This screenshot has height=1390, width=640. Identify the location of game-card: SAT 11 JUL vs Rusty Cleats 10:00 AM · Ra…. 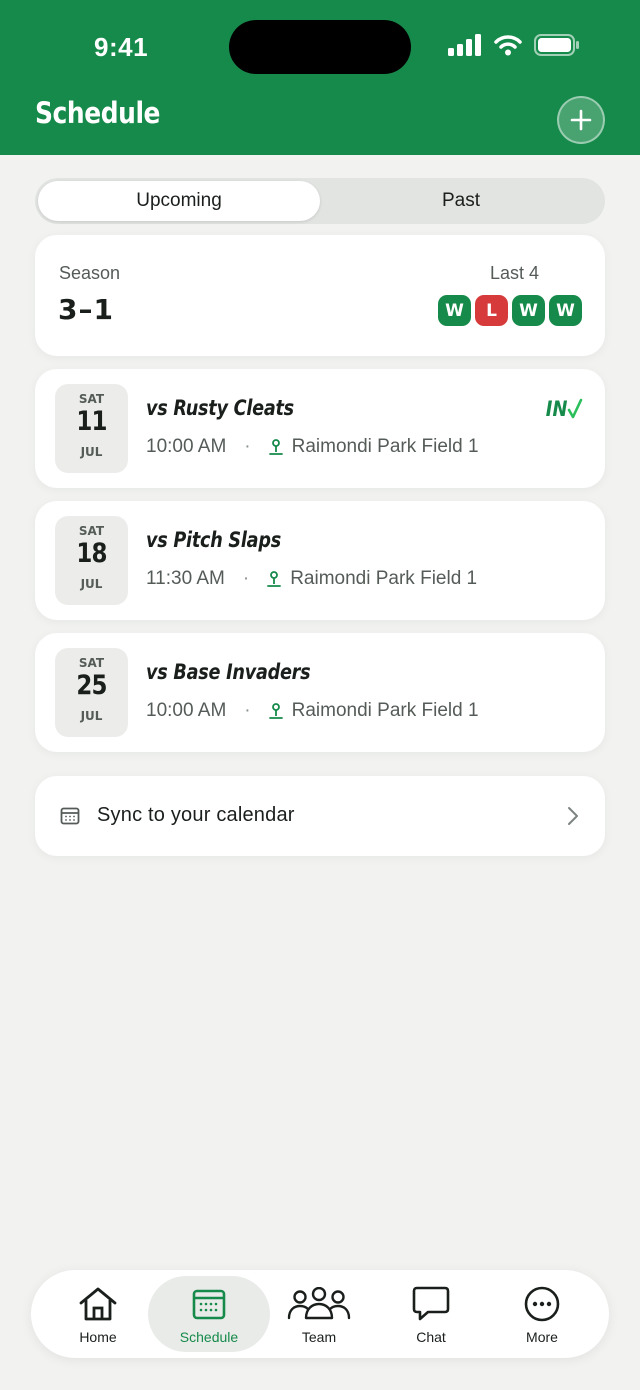
(320, 428).